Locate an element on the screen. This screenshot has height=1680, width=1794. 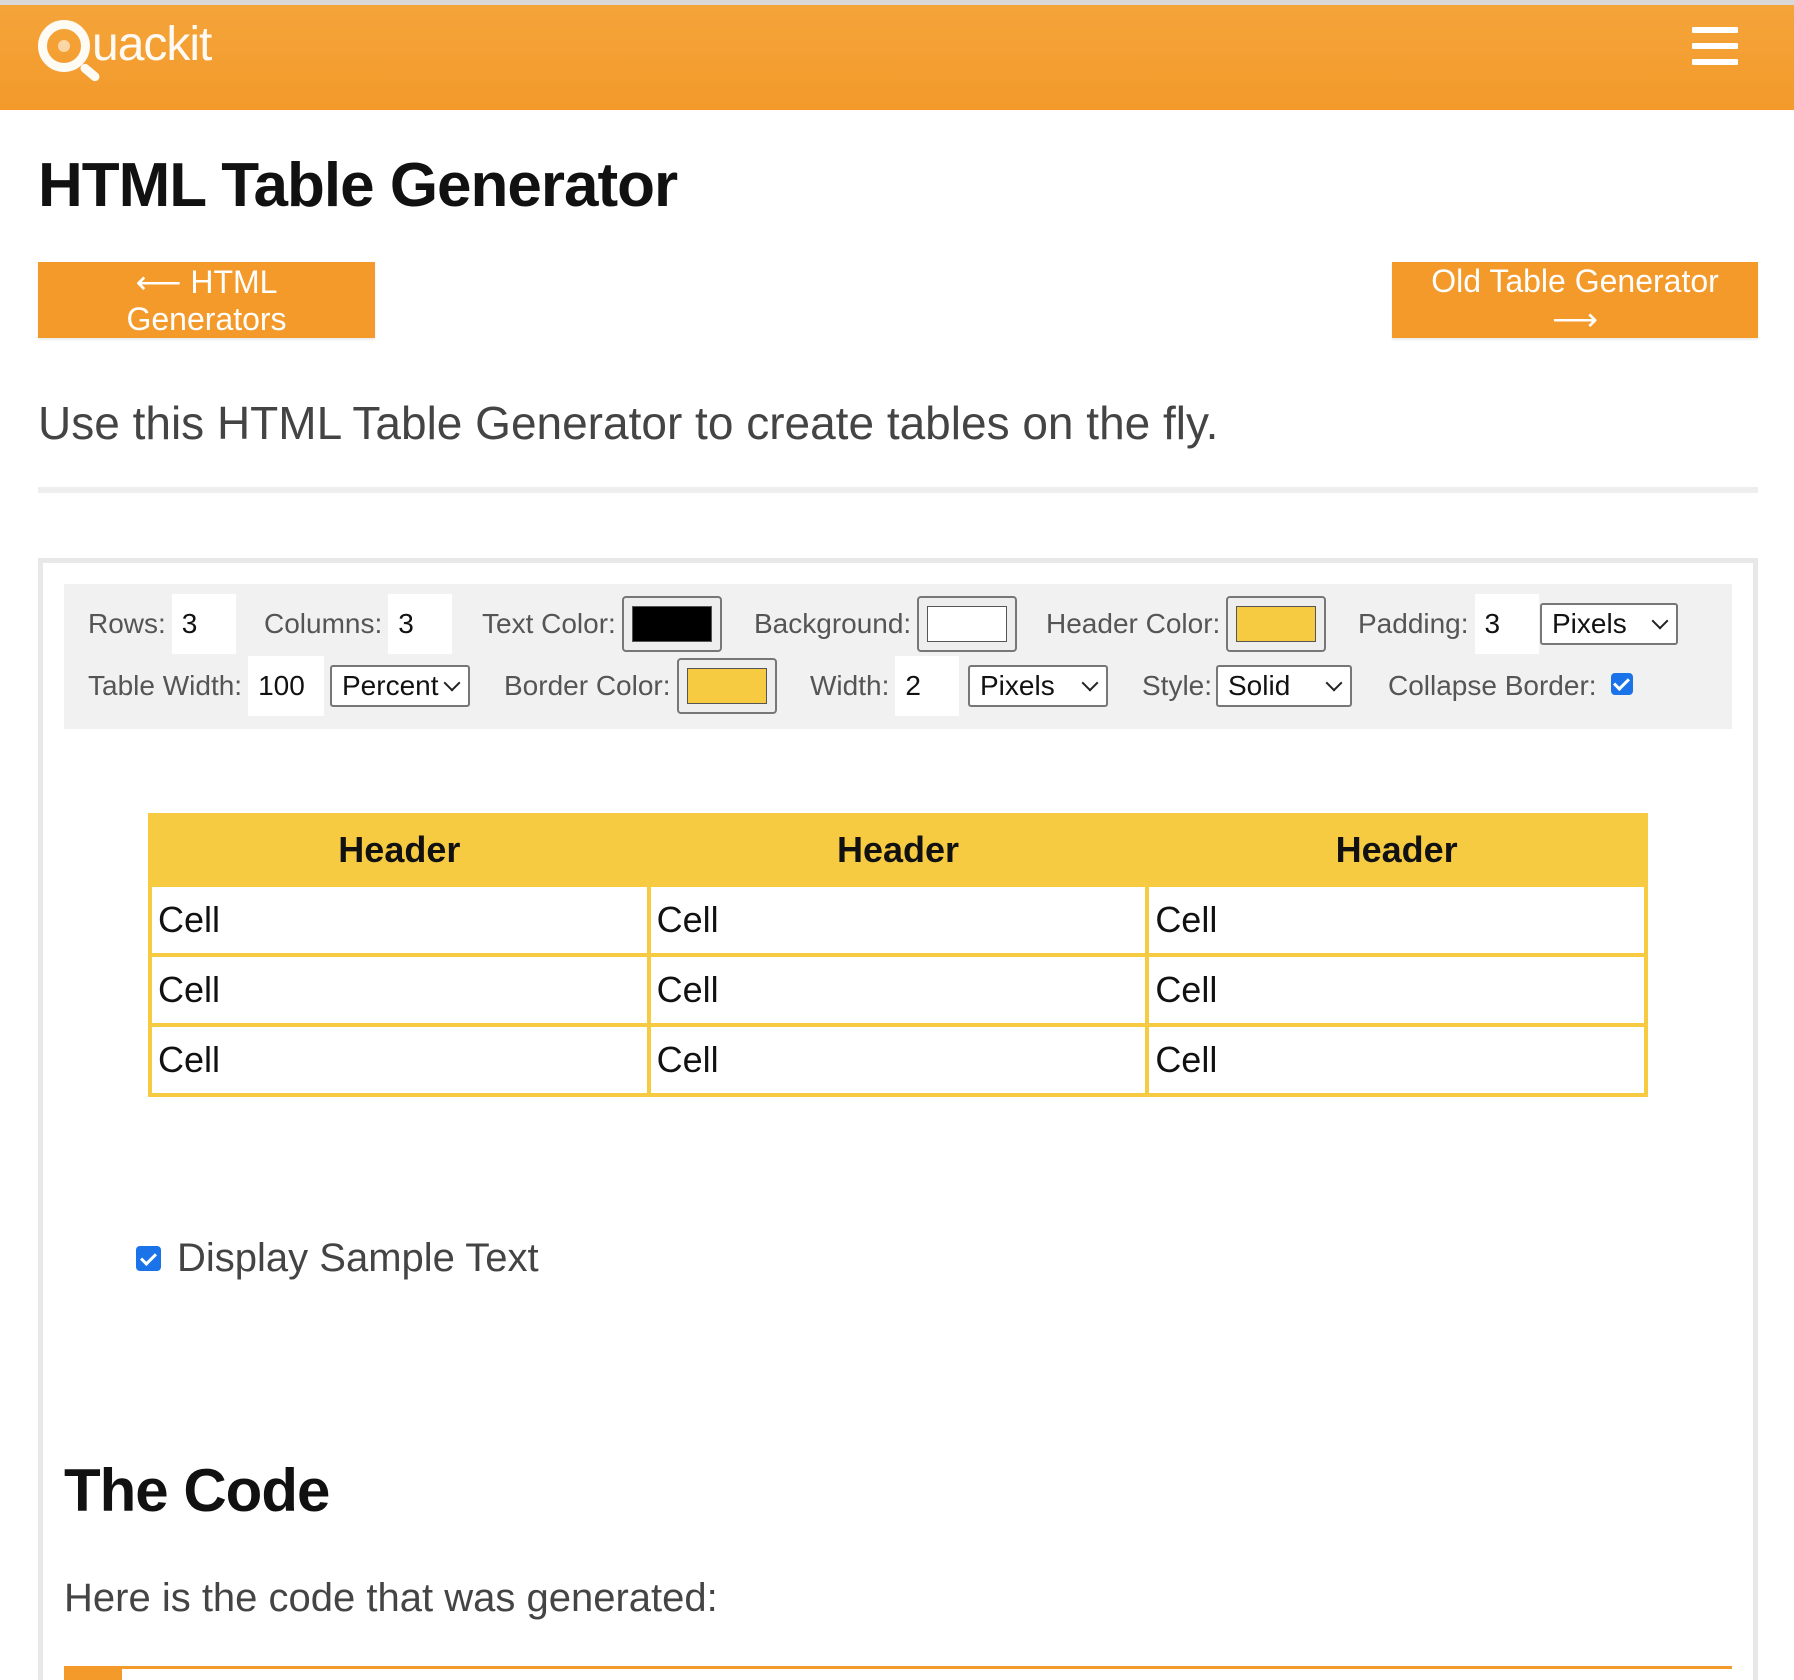
display-sample-text-label: Display Sample Text is located at coordinates (358, 1258).